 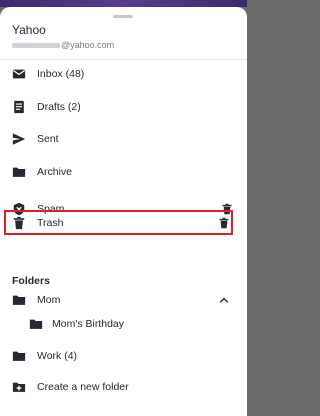 I want to click on folder-item-work: Work (4), so click(x=123, y=356).